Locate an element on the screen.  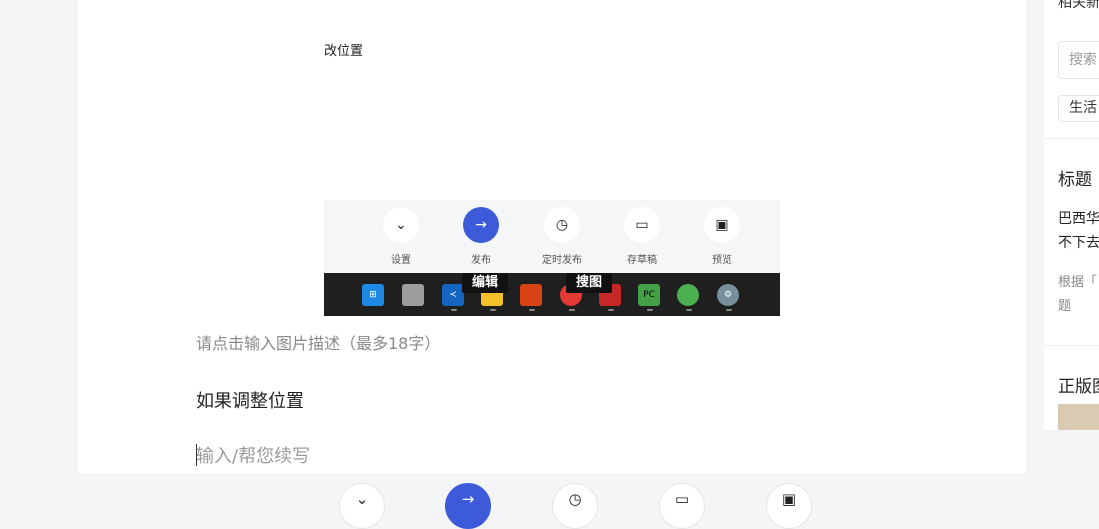
title-suggestion-line2: 不下去 is located at coordinates (1078, 242).